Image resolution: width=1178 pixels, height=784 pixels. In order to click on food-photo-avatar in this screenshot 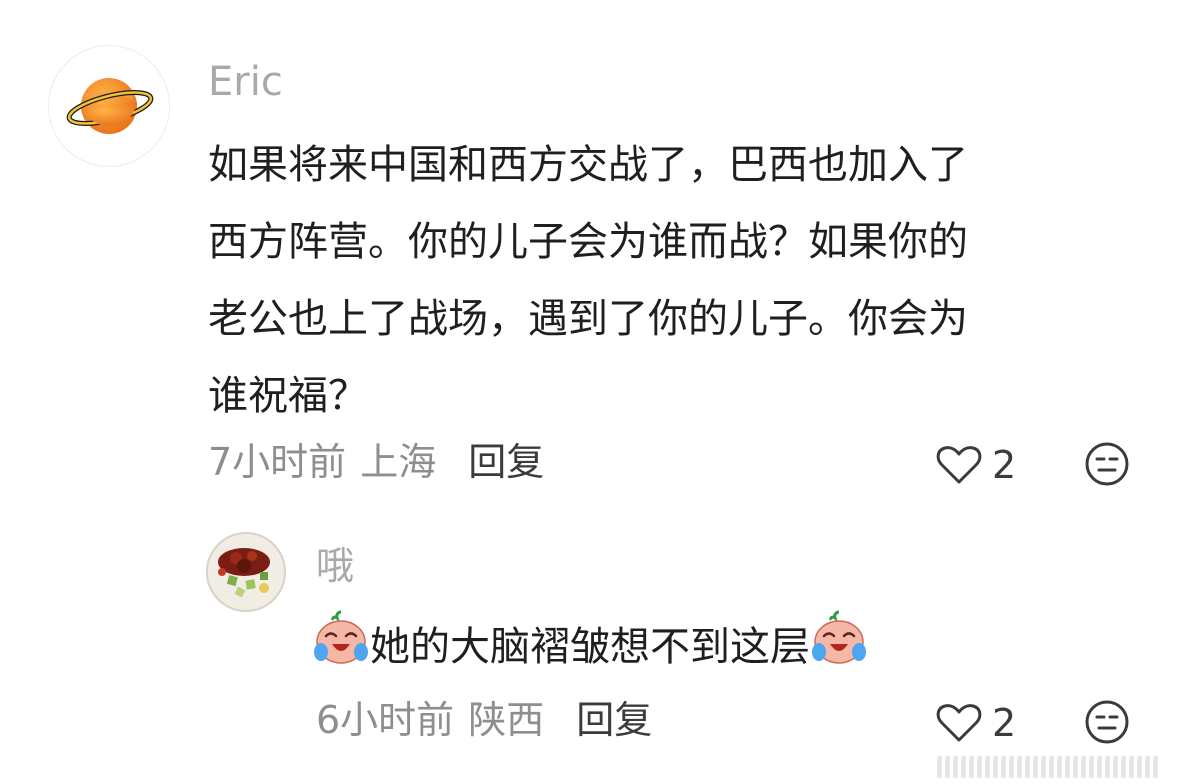, I will do `click(246, 572)`.